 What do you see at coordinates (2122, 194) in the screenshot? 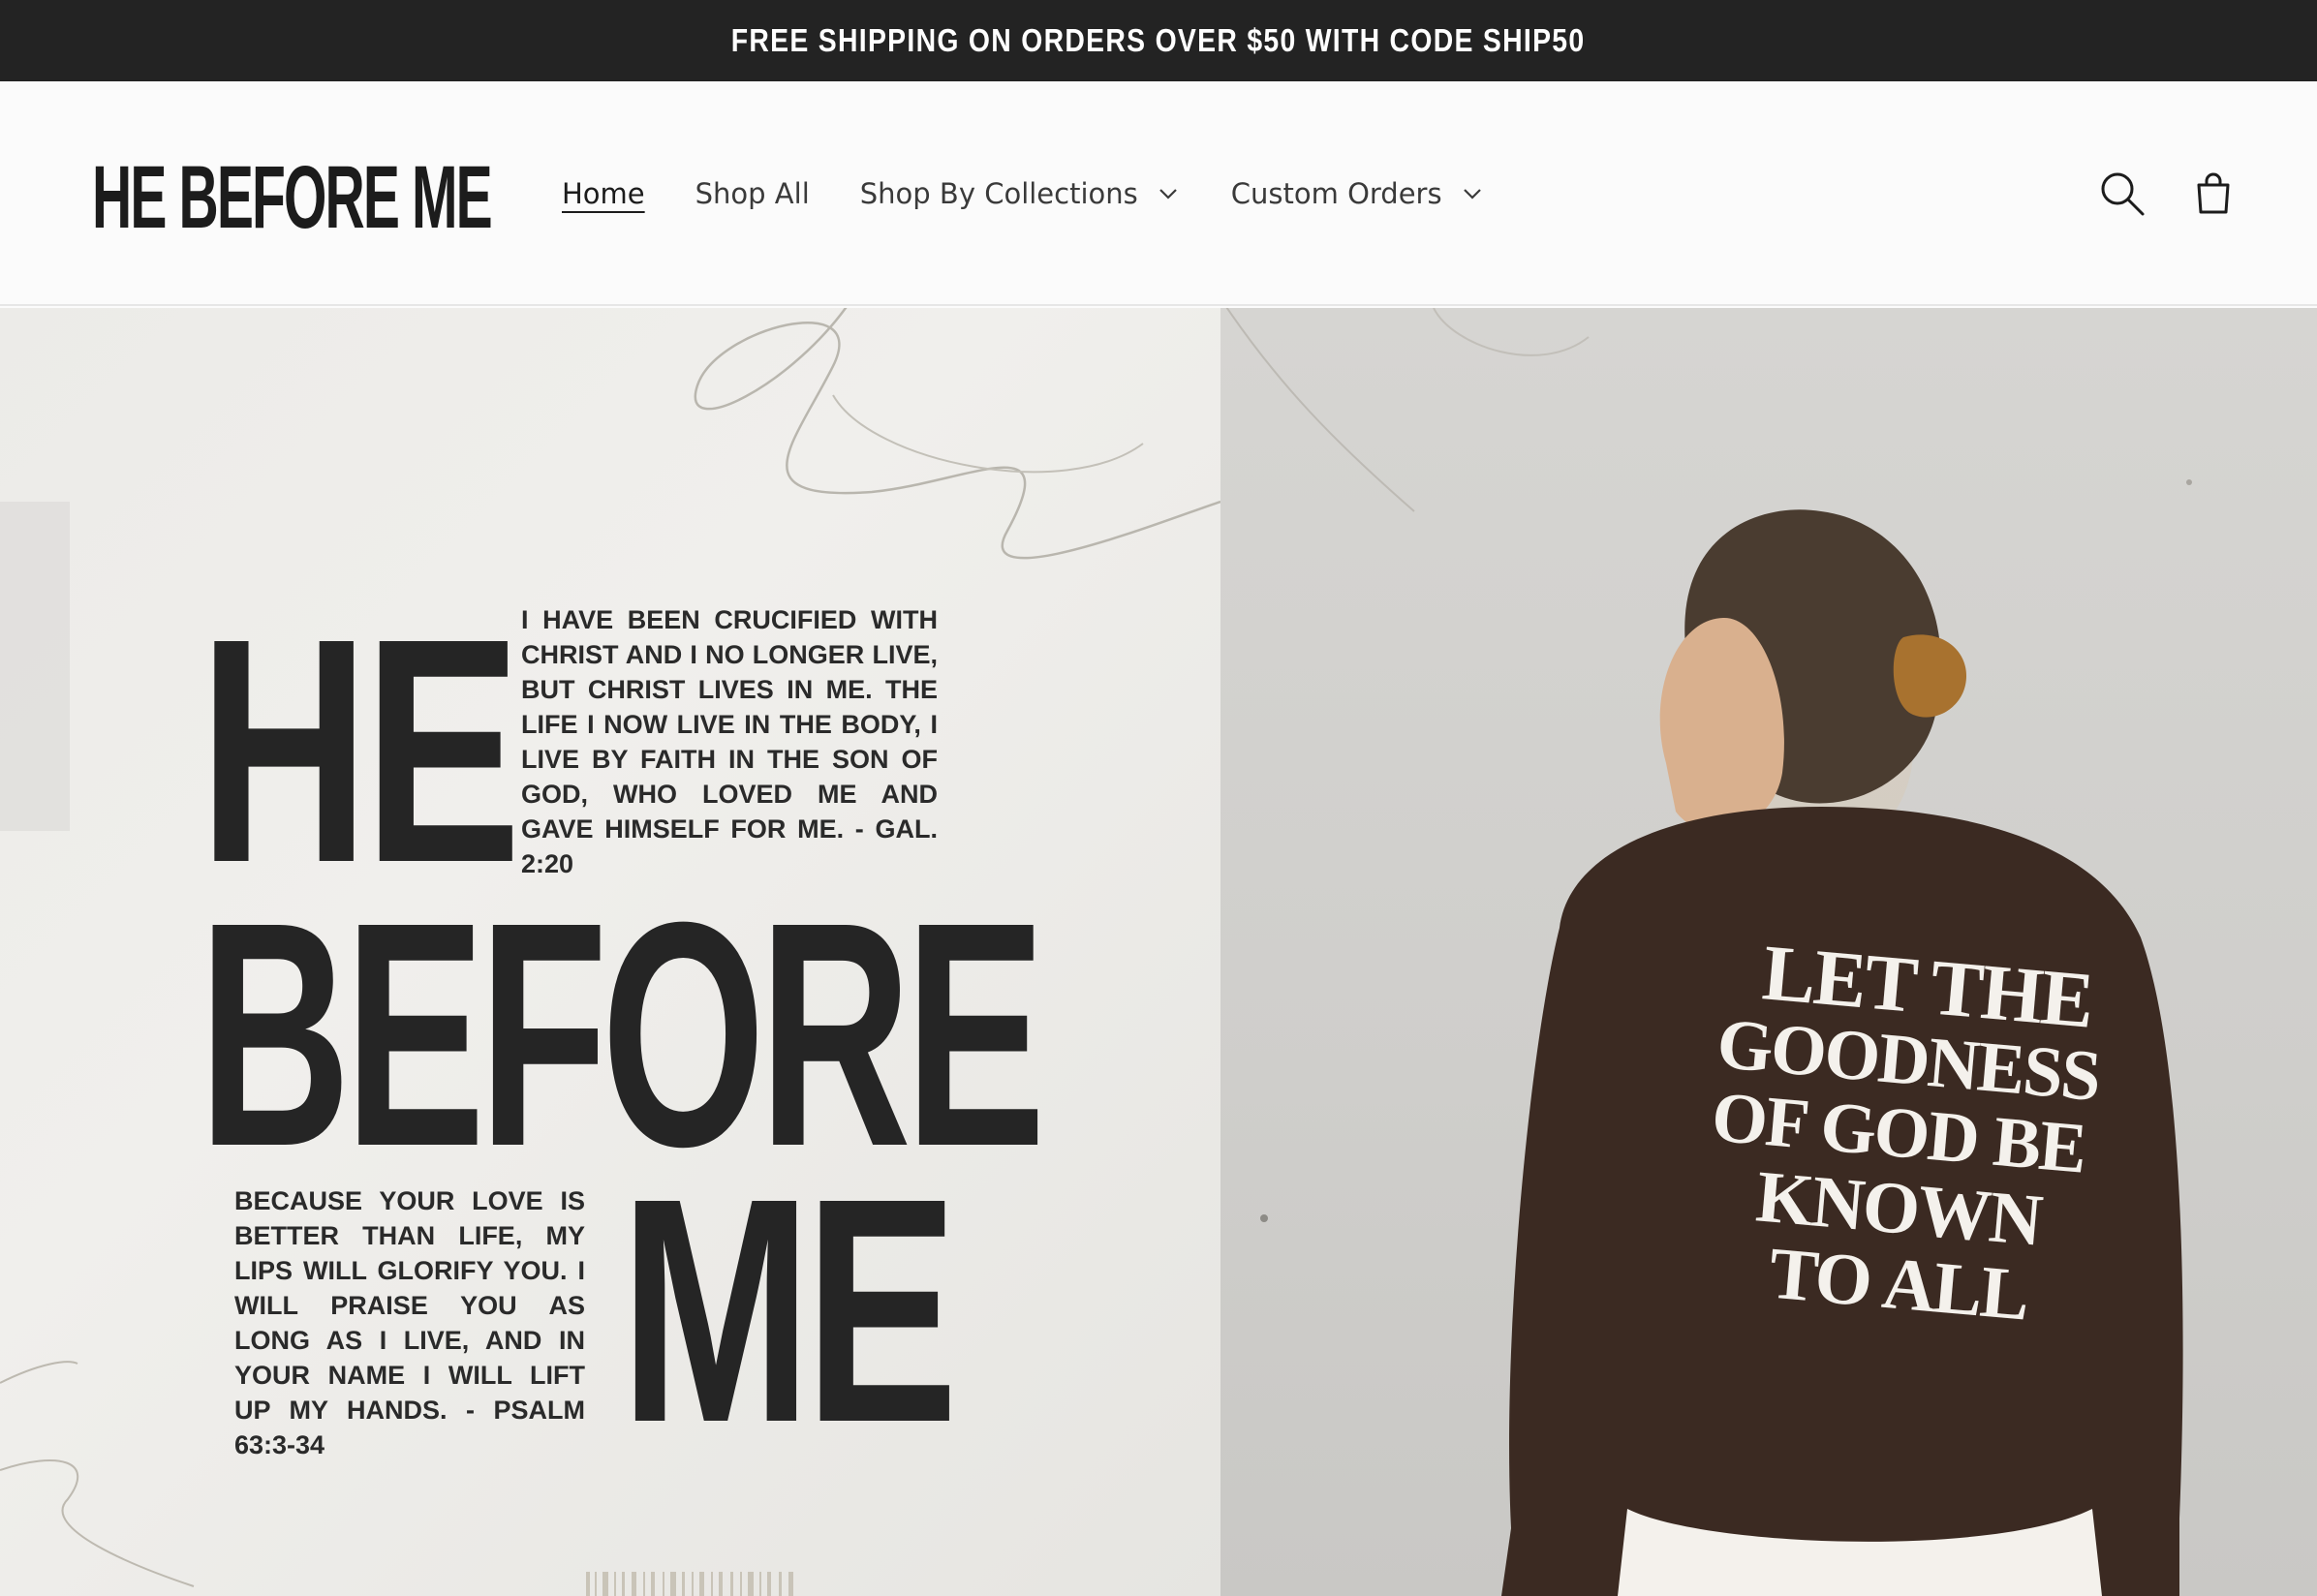
I see `search-icon` at bounding box center [2122, 194].